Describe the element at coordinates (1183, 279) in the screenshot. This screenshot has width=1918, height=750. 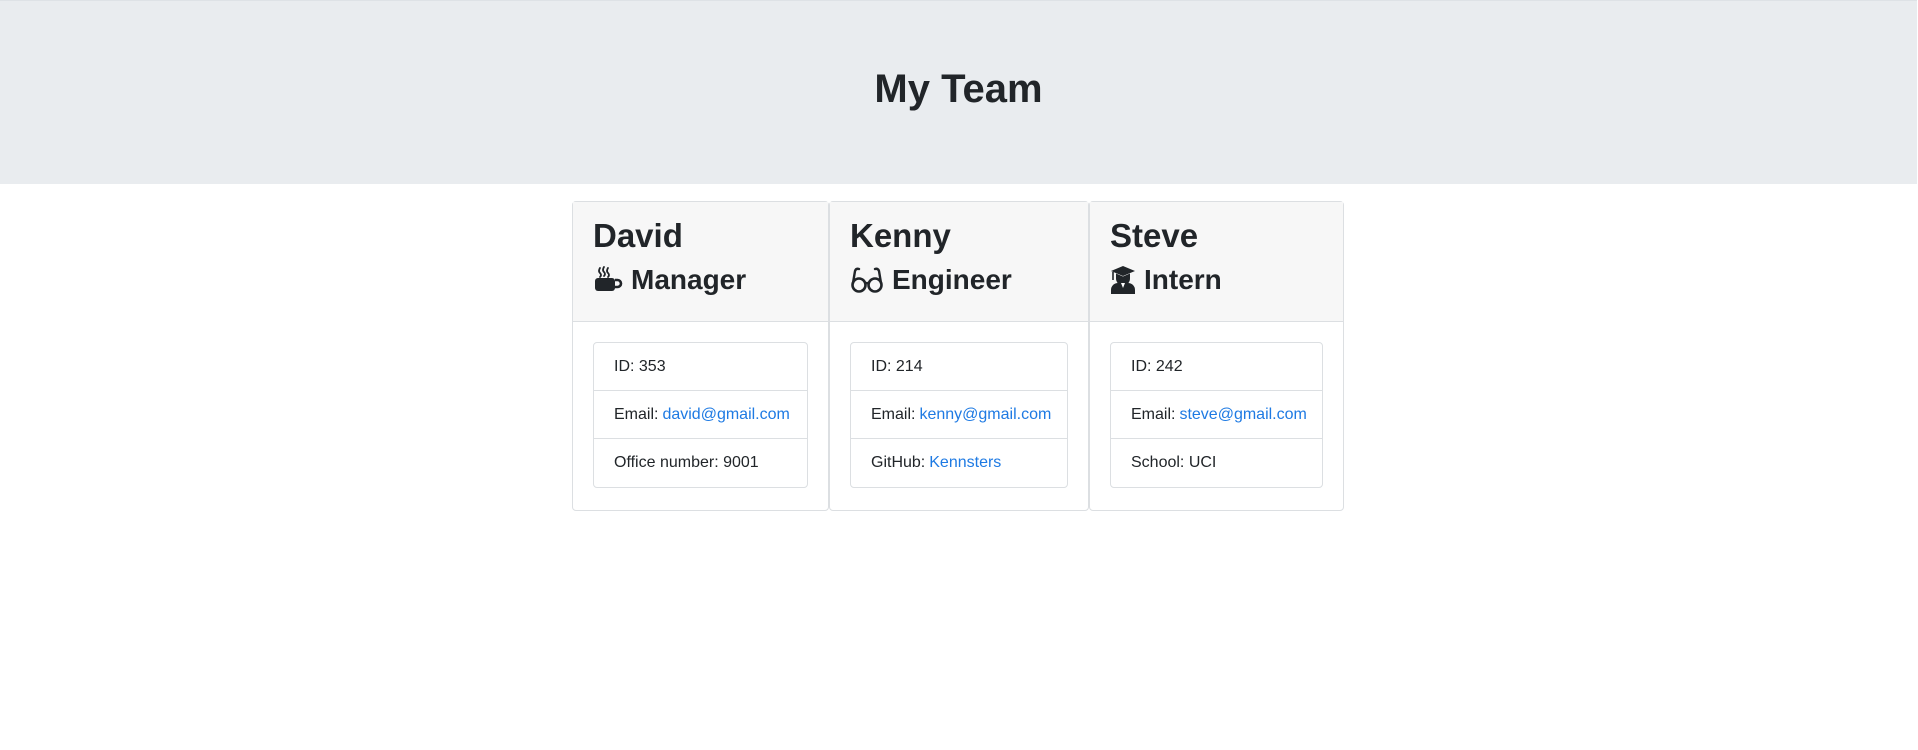
I see `role-label: Intern` at that location.